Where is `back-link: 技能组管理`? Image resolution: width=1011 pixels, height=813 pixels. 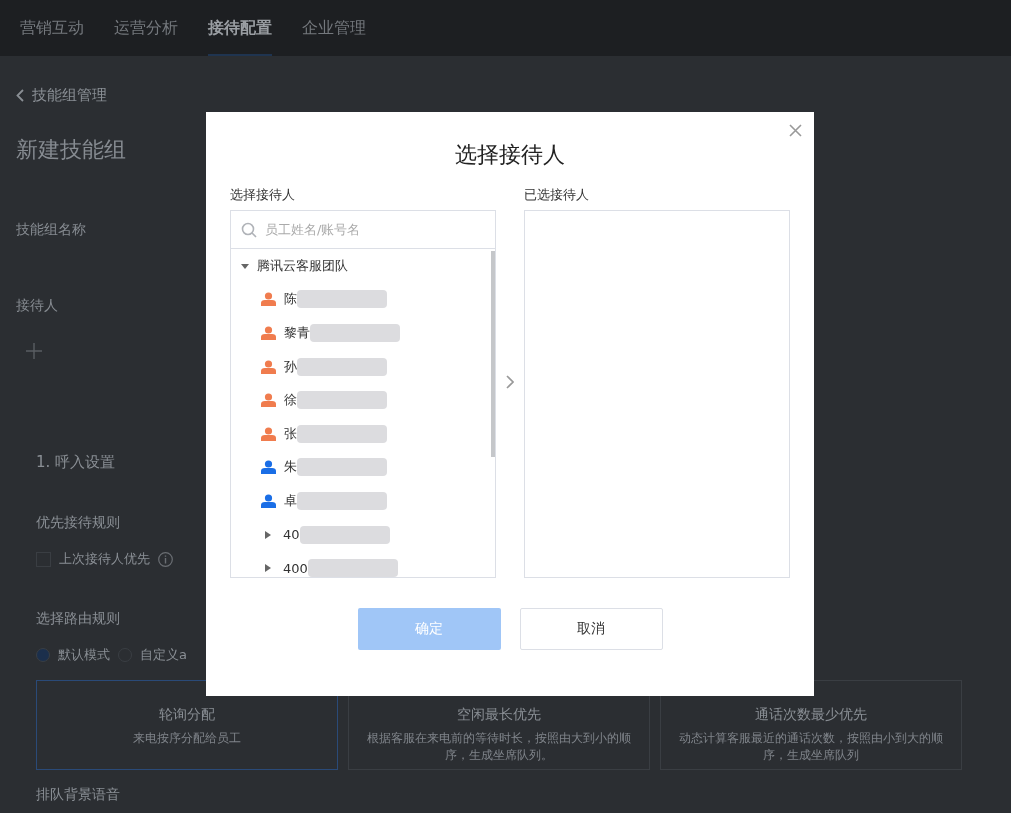
back-link: 技能组管理 is located at coordinates (69, 95).